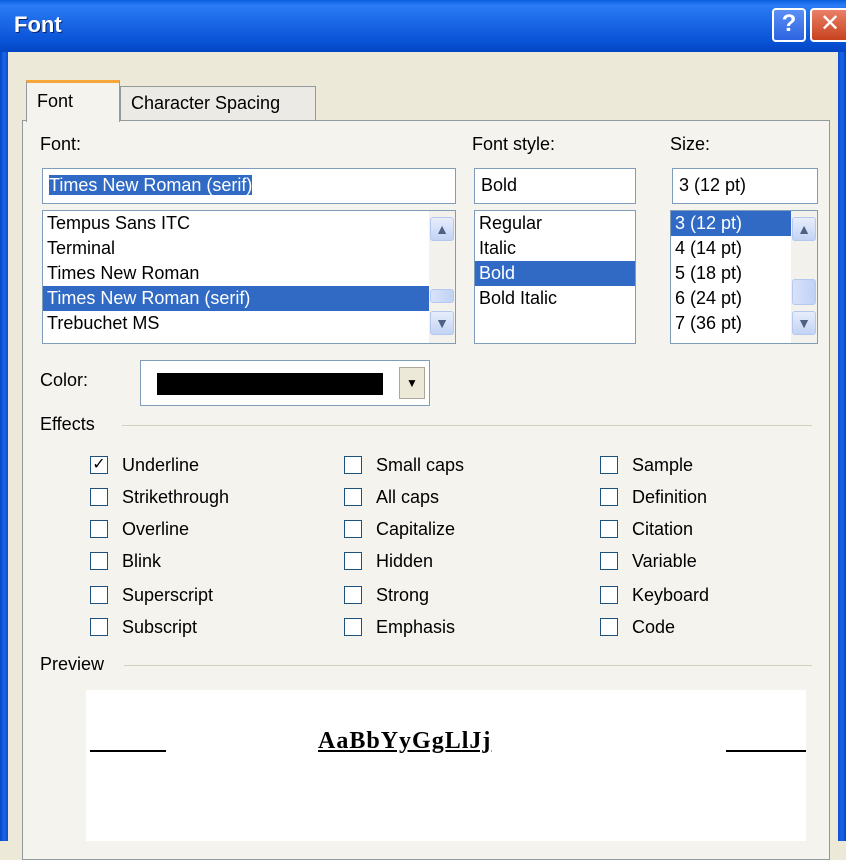  I want to click on window-frame-left, so click(4, 446).